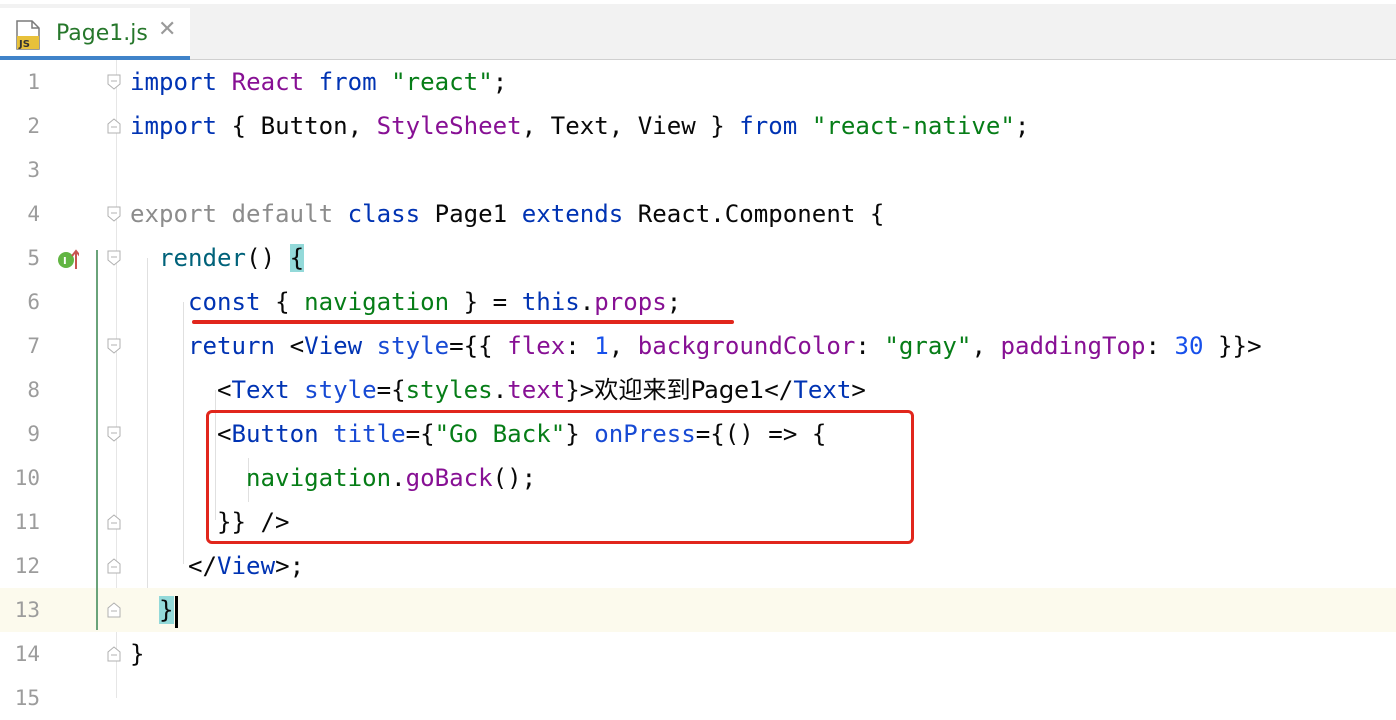  Describe the element at coordinates (319, 82) in the screenshot. I see `code-text: import React from "react";` at that location.